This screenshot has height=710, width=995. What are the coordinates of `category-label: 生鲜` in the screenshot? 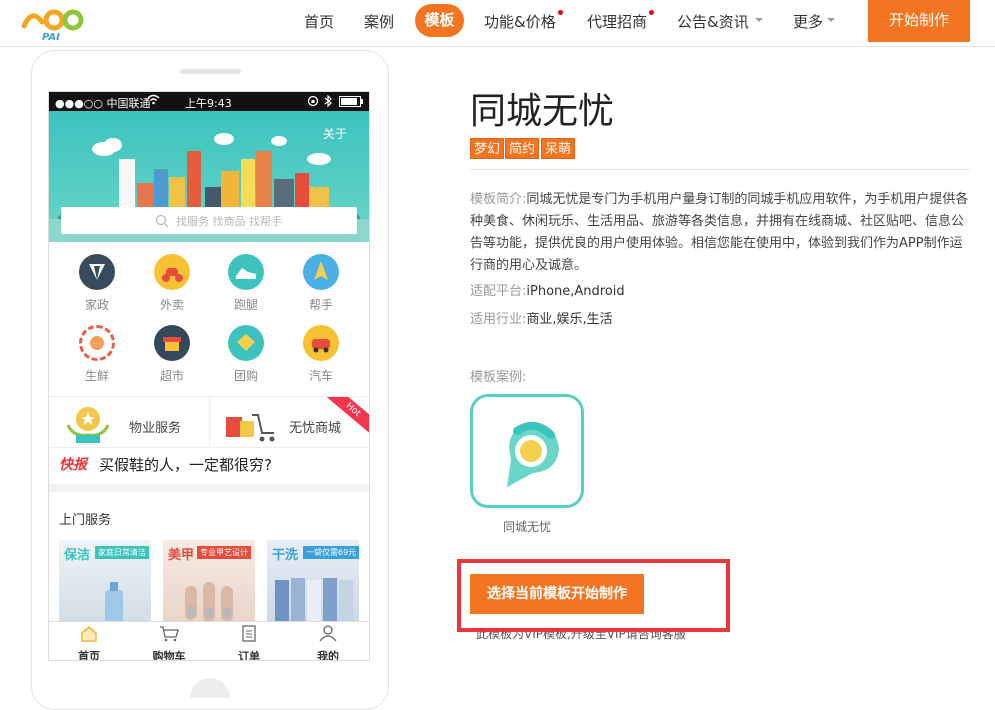 It's located at (96, 376).